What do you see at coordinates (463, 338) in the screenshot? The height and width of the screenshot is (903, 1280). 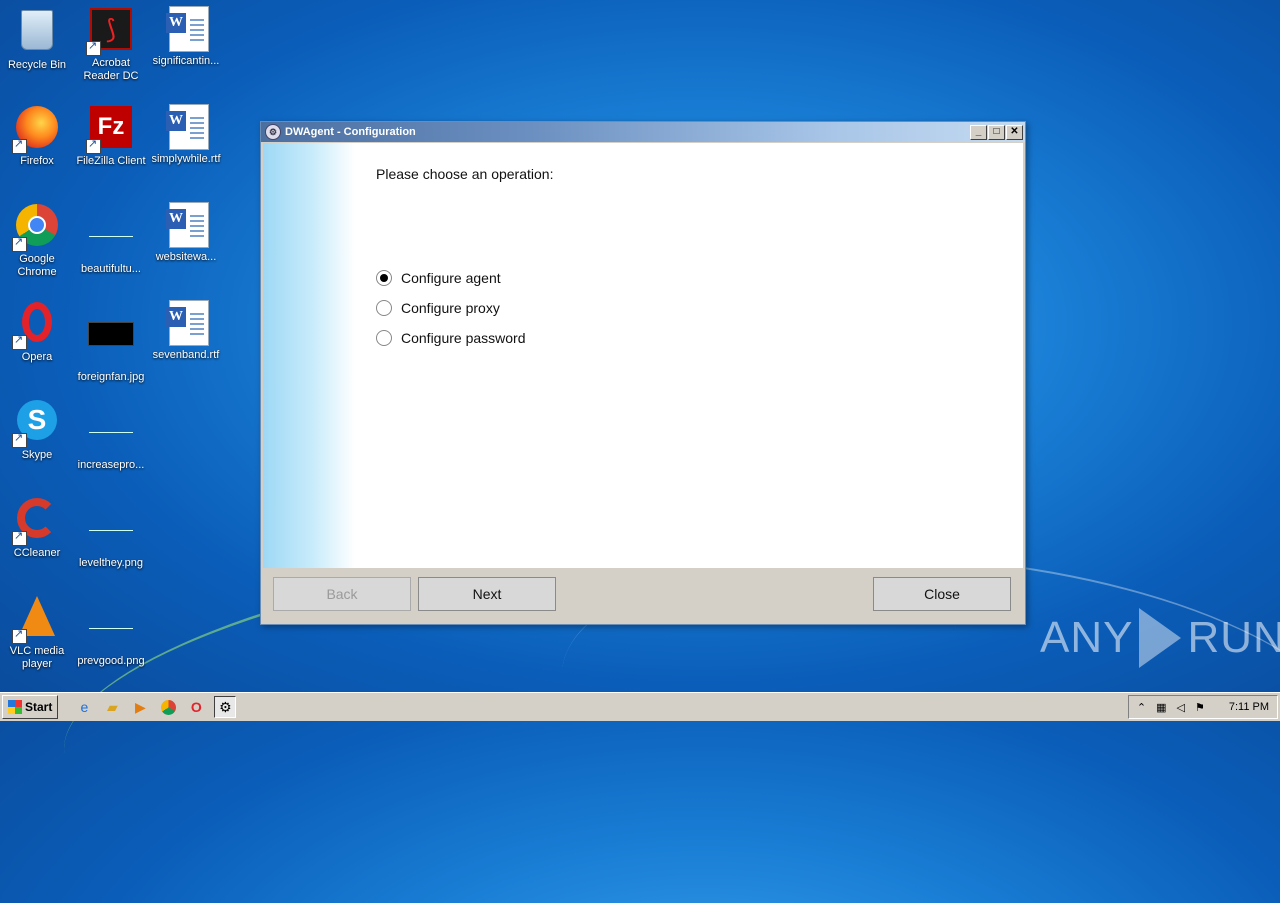 I see `option-label: Configure password` at bounding box center [463, 338].